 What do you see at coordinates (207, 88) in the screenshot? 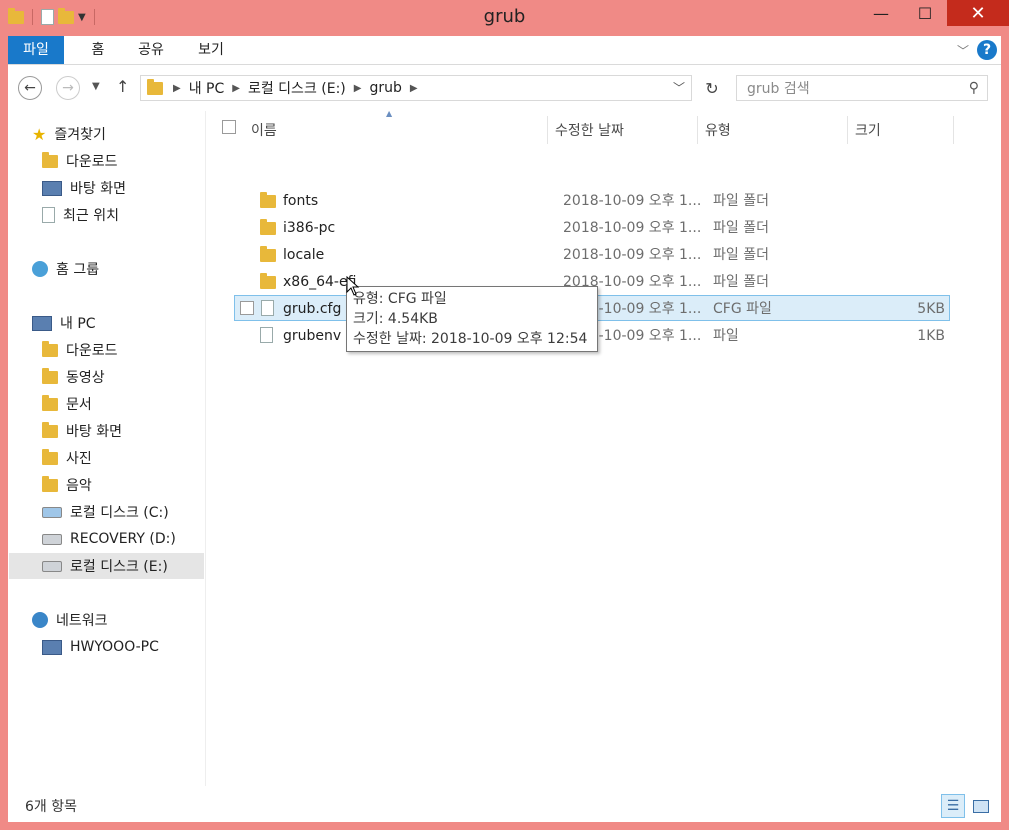
I see `breadcrumb-pc: 내 PC` at bounding box center [207, 88].